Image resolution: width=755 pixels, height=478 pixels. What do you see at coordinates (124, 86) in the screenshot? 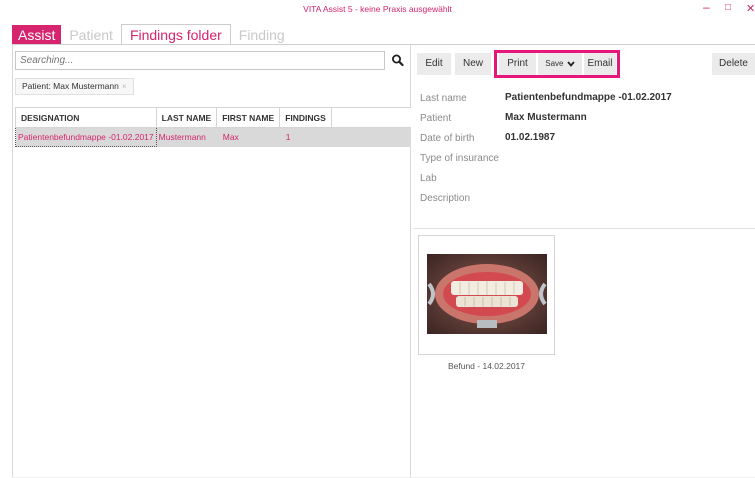
I see `remove-filter-icon: ×` at bounding box center [124, 86].